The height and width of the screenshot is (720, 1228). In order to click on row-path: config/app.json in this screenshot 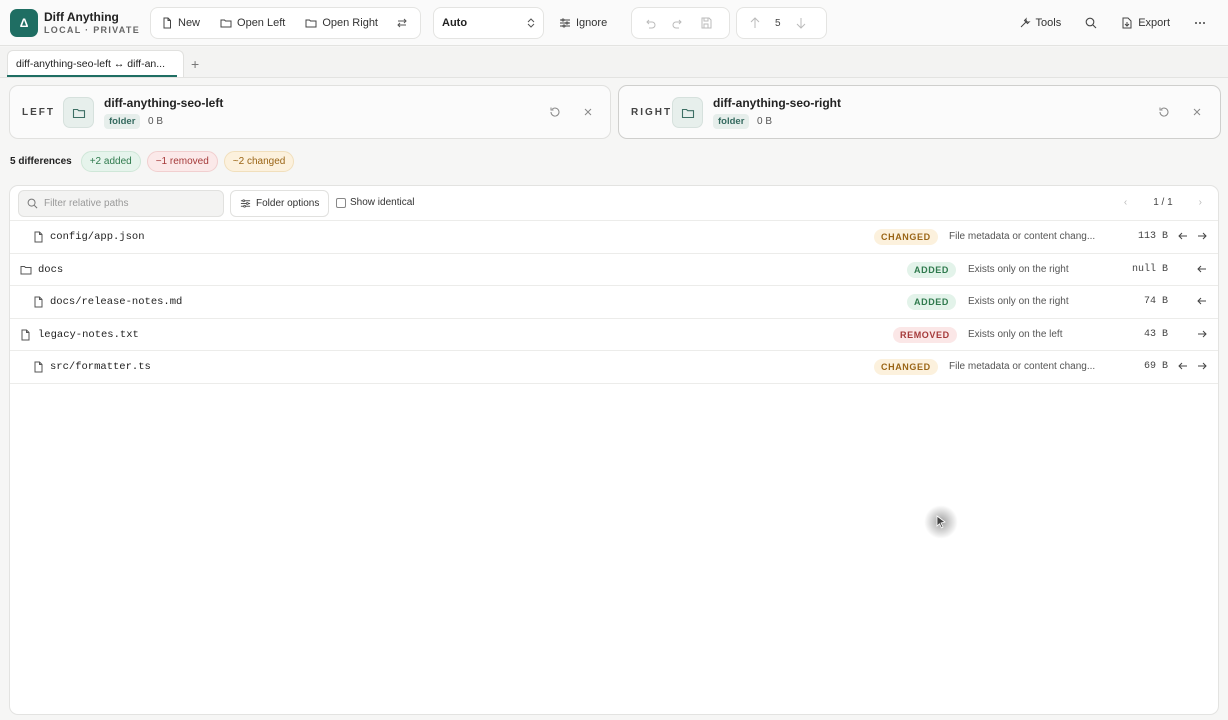, I will do `click(97, 237)`.